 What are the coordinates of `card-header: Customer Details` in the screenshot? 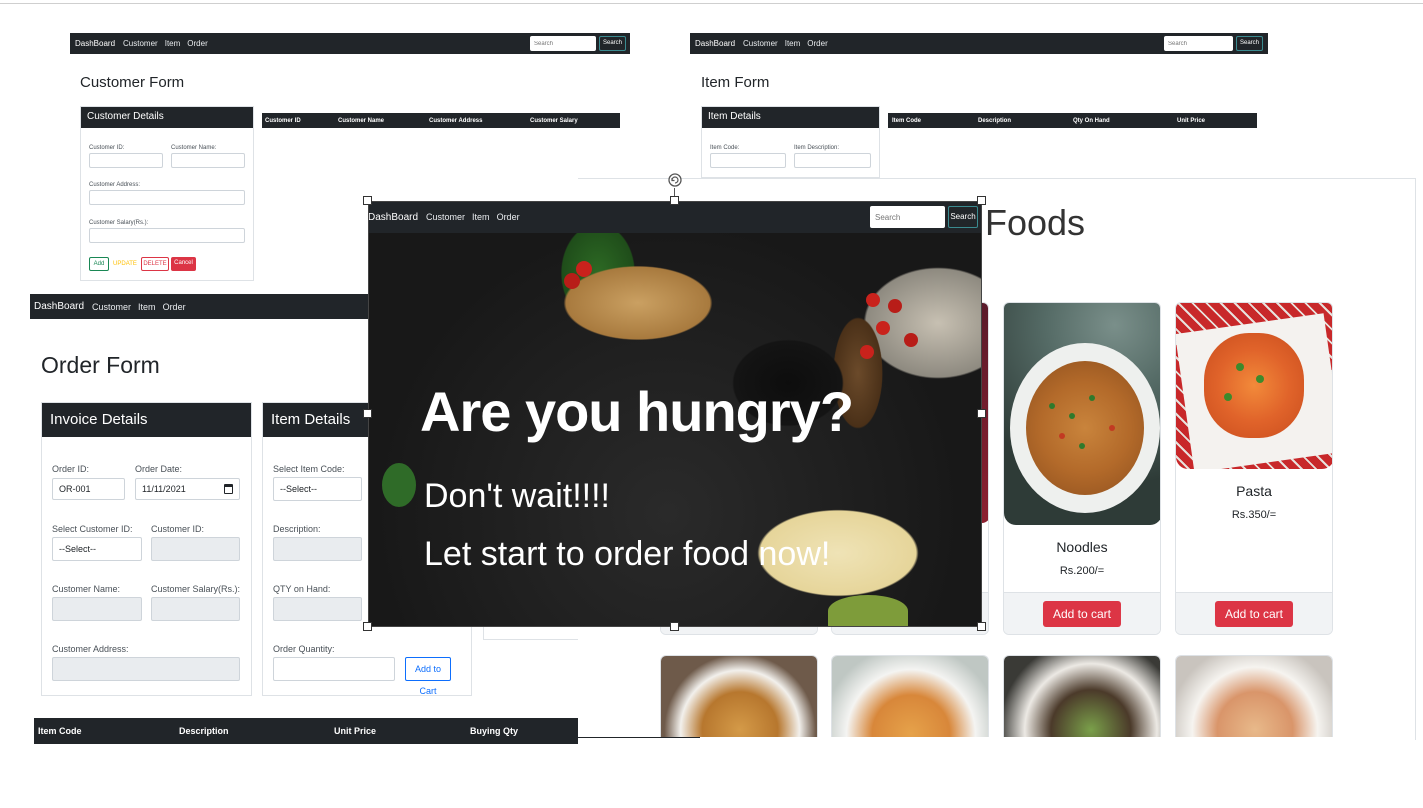 It's located at (167, 117).